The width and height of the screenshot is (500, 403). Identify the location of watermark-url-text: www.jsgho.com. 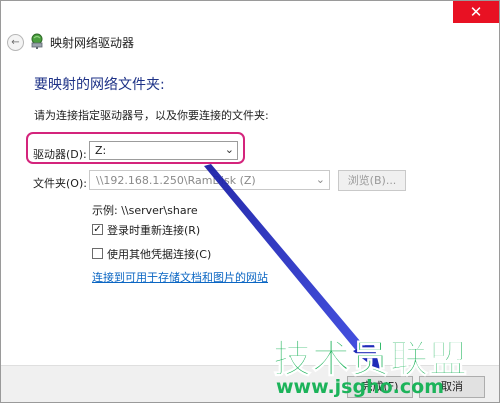
(360, 387).